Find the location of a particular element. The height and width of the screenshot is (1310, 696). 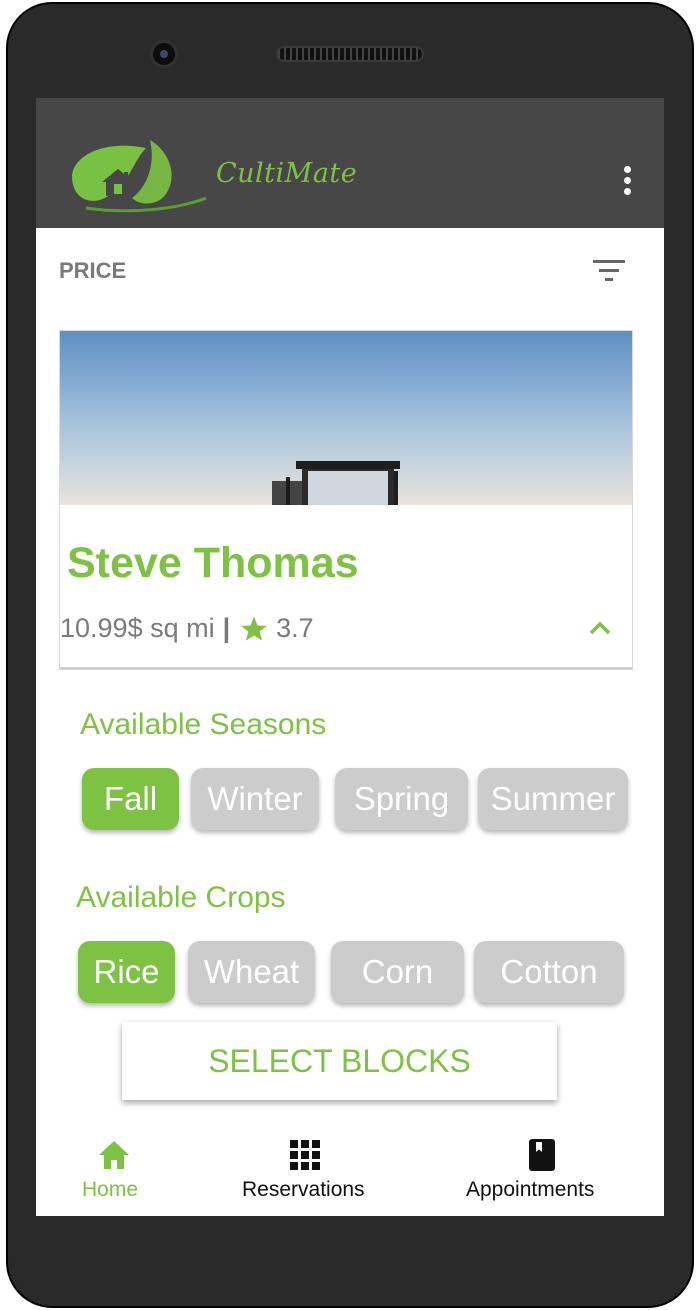

nav-label-appointments: Appointments is located at coordinates (530, 1189).